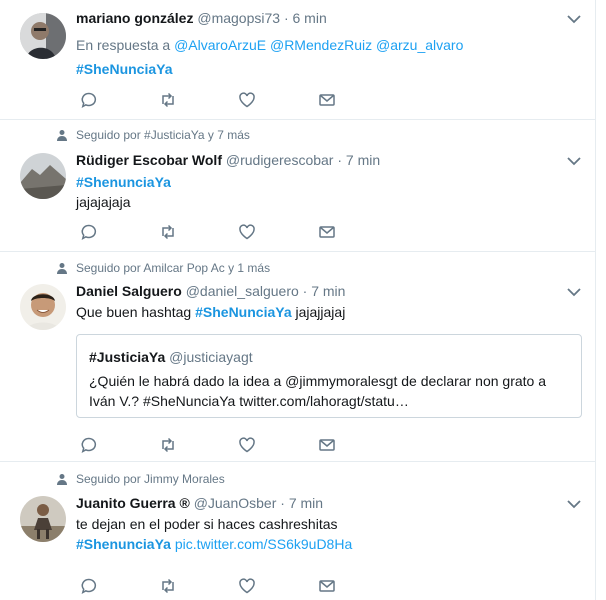 Image resolution: width=606 pixels, height=600 pixels. Describe the element at coordinates (133, 503) in the screenshot. I see `author-name: Juanito Guerra ®` at that location.